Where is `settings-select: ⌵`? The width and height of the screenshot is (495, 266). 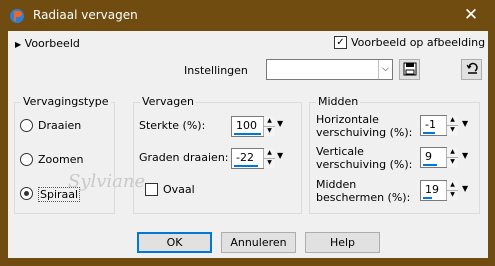
settings-select: ⌵ is located at coordinates (329, 69).